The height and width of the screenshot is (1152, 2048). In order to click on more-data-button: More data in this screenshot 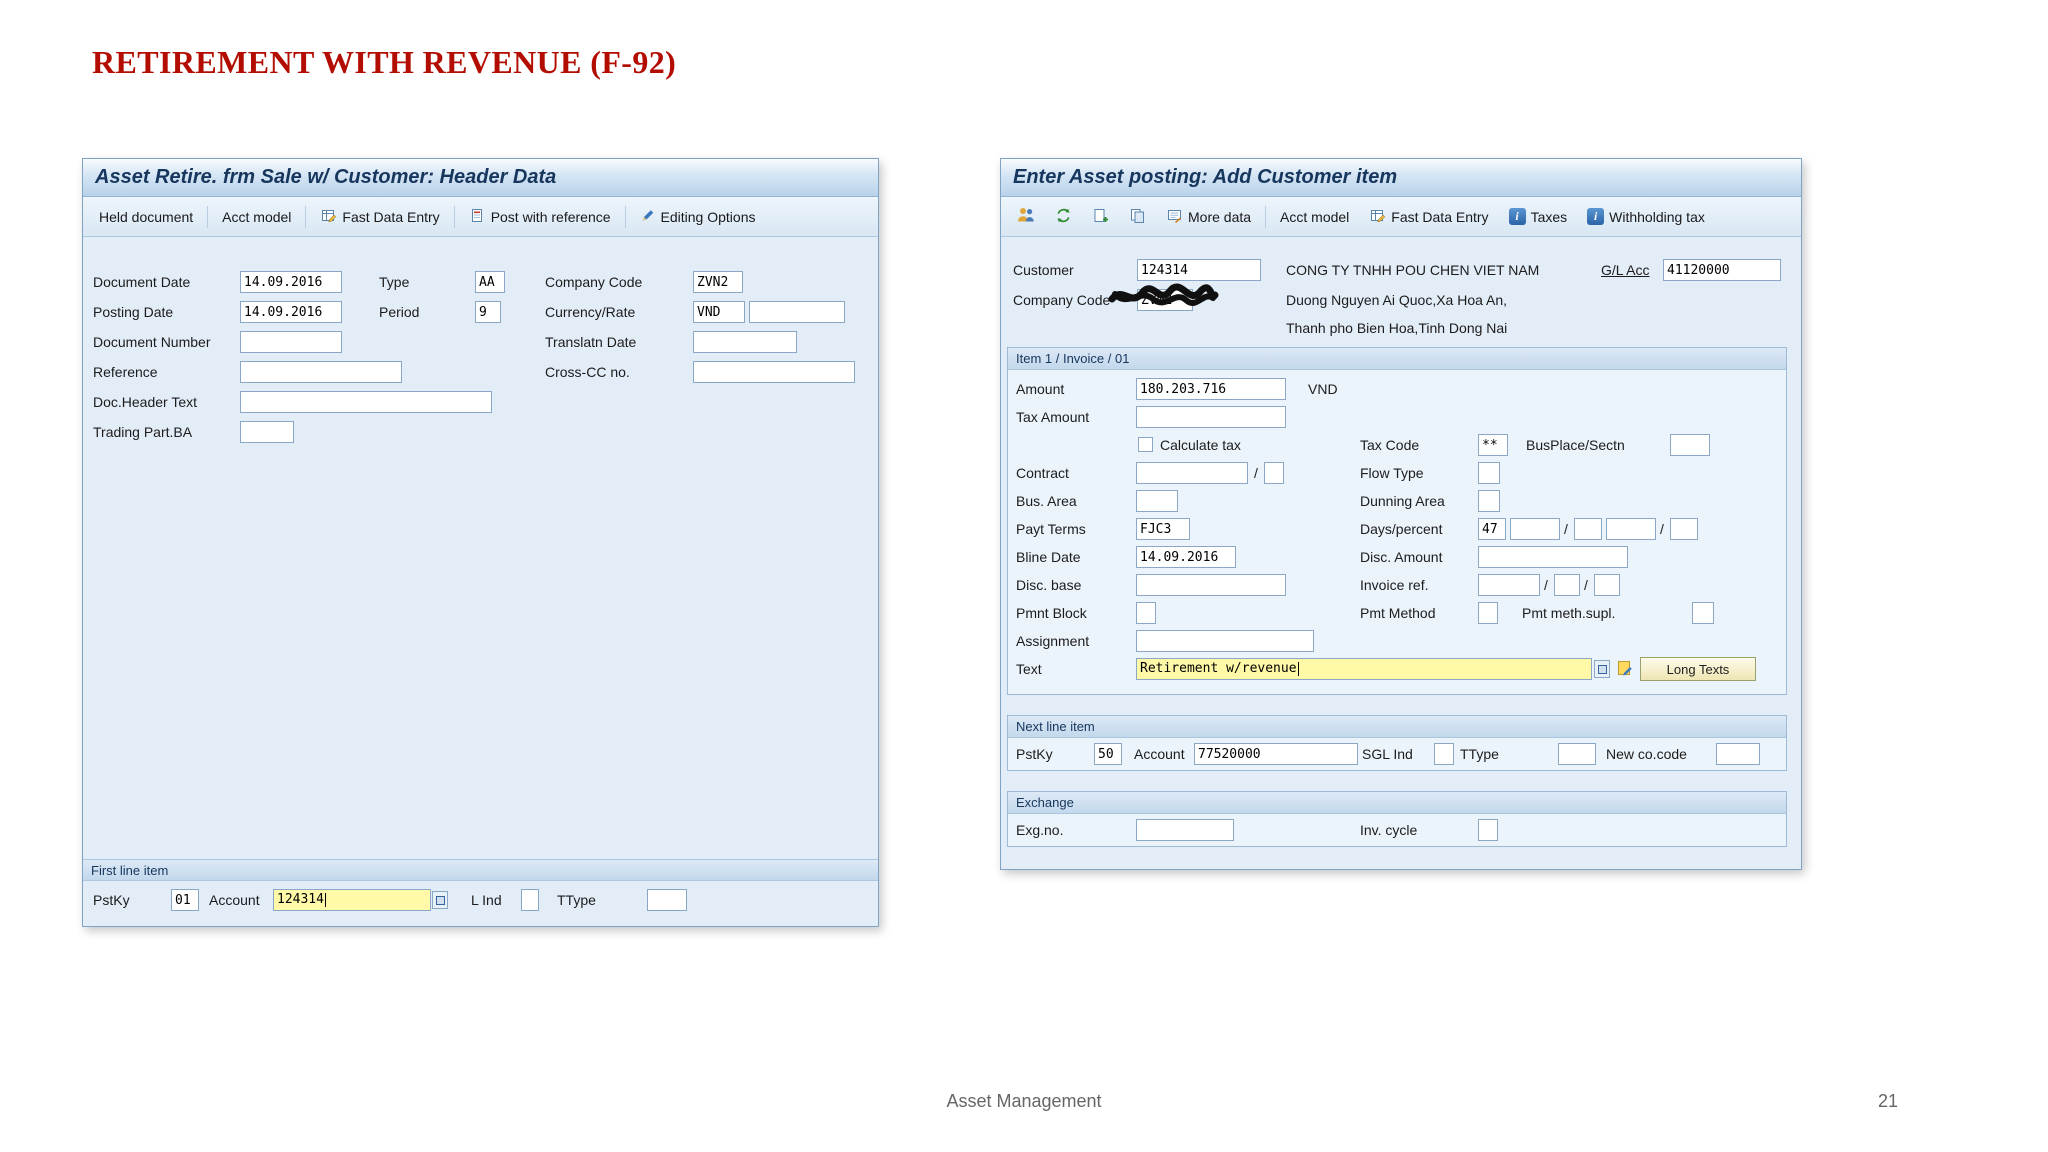, I will do `click(1208, 217)`.